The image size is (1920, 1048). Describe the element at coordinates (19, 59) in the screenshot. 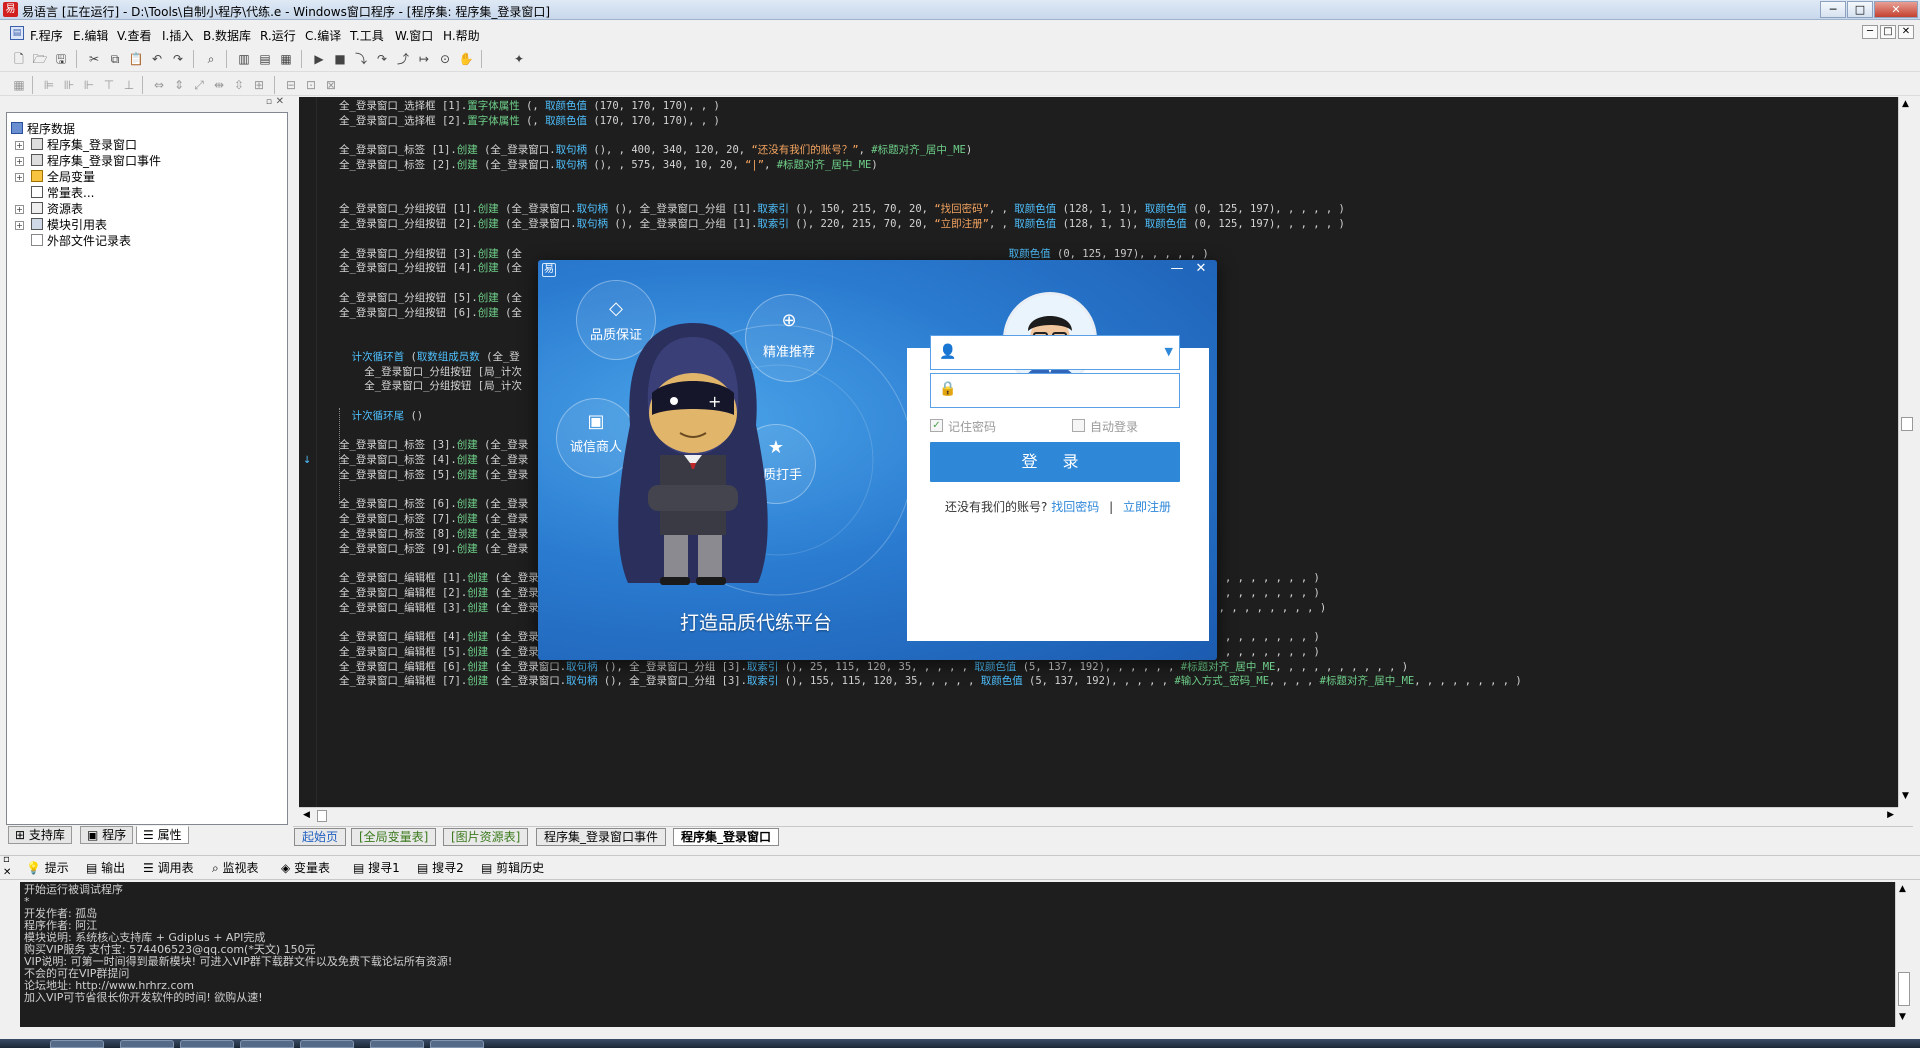

I see `new-file-icon: 🗋` at that location.